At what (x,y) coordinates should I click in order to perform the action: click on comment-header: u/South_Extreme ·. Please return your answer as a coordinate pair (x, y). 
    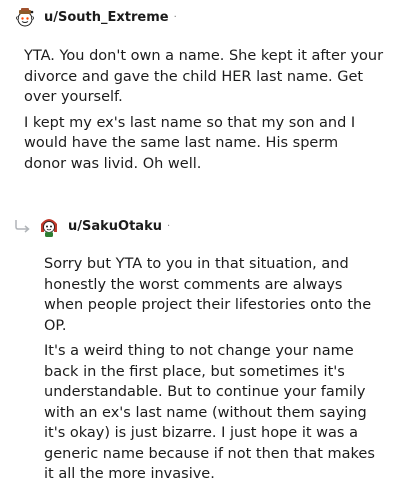
    Looking at the image, I should click on (95, 17).